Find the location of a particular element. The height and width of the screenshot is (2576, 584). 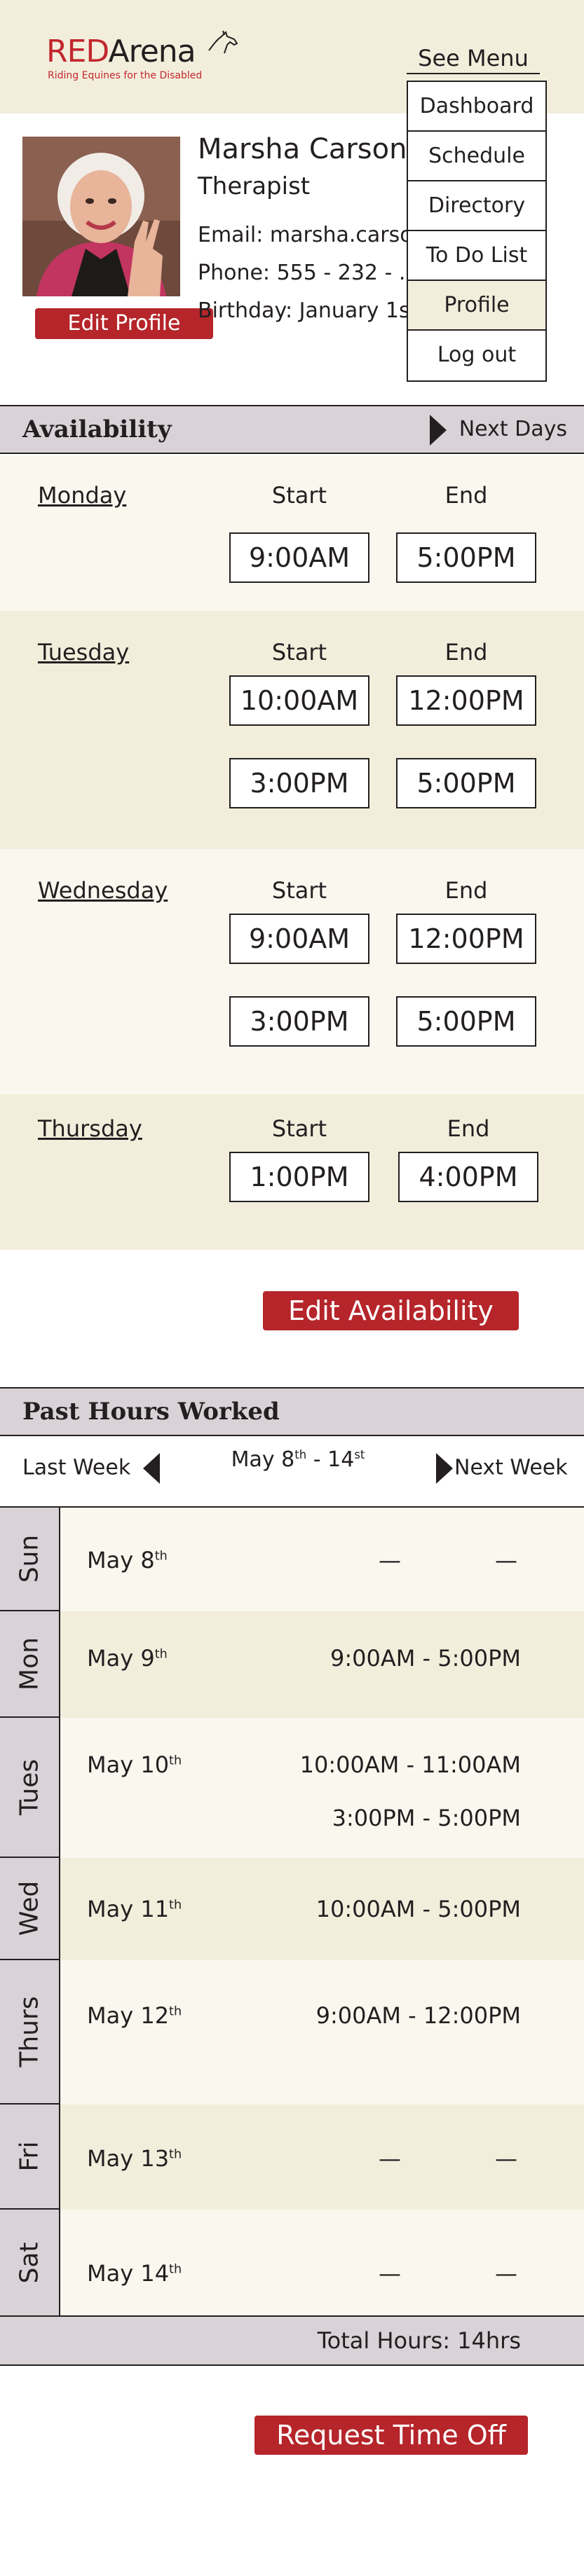

row-date: May 10th is located at coordinates (135, 1764).